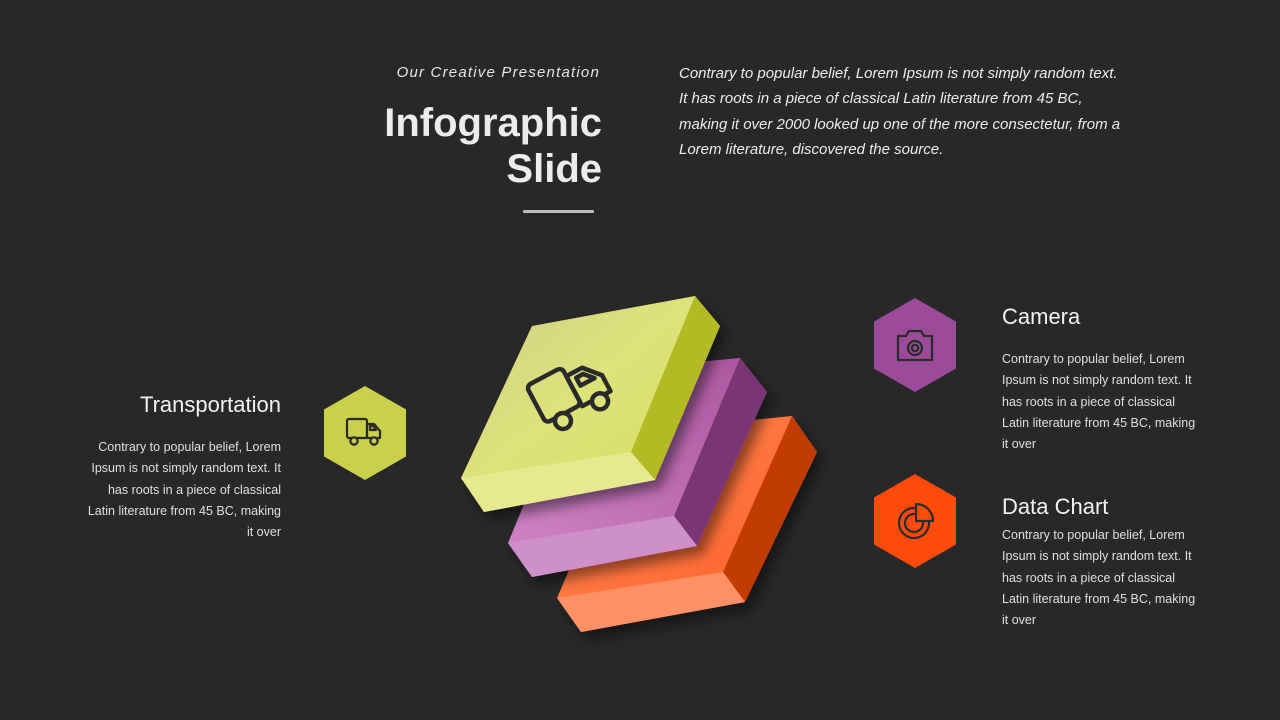 The height and width of the screenshot is (720, 1280). What do you see at coordinates (554, 169) in the screenshot?
I see `title-line-2: Slide` at bounding box center [554, 169].